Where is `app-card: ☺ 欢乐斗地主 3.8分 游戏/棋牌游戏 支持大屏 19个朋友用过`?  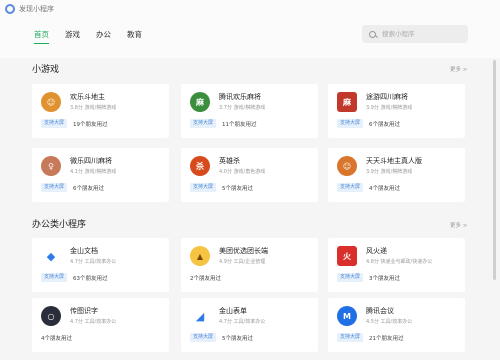
app-card: ☺ 欢乐斗地主 3.8分 游戏/棋牌游戏 支持大屏 19个朋友用过 is located at coordinates (100, 111).